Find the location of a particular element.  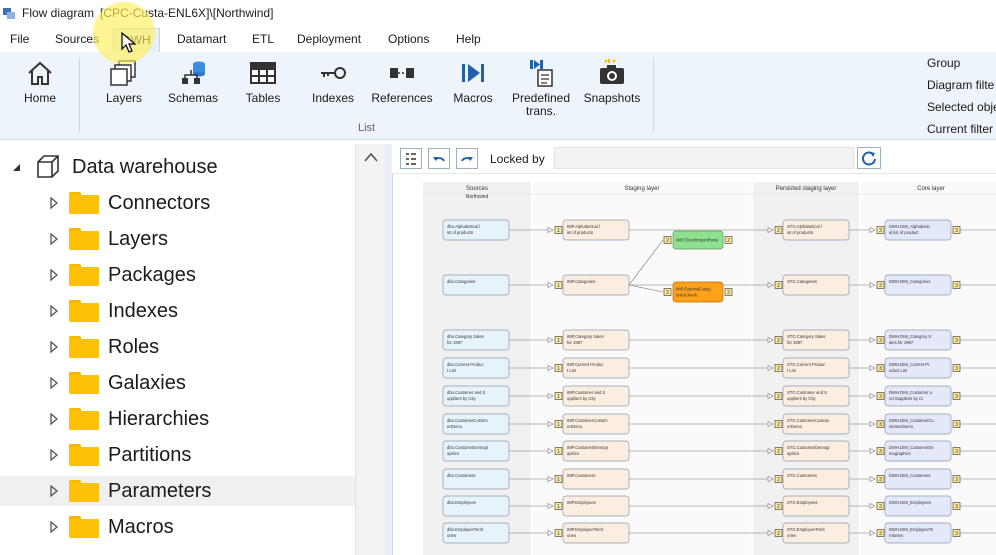

menu-options: Options is located at coordinates (408, 39).